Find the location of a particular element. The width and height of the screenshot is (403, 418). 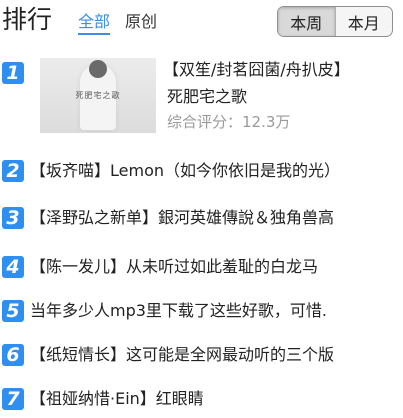

list-item: 7 【祖娅纳惜·Ein】红眼睛 is located at coordinates (201, 399).